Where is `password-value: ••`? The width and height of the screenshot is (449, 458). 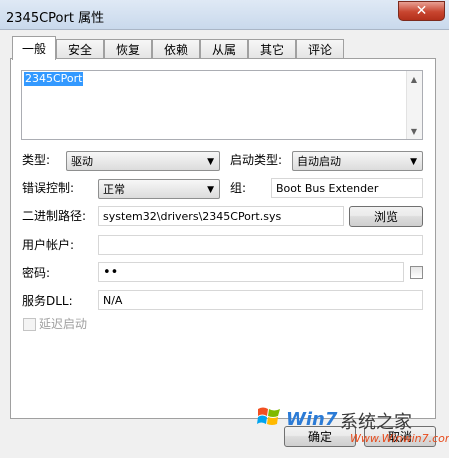 password-value: •• is located at coordinates (111, 272).